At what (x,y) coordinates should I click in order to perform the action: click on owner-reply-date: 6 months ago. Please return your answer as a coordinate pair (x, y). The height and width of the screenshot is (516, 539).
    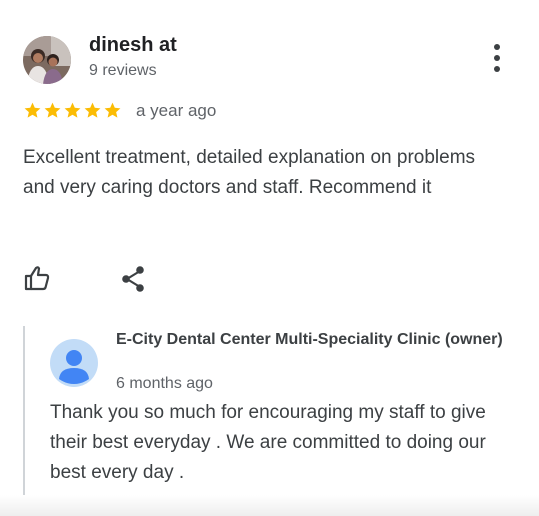
    Looking at the image, I should click on (164, 383).